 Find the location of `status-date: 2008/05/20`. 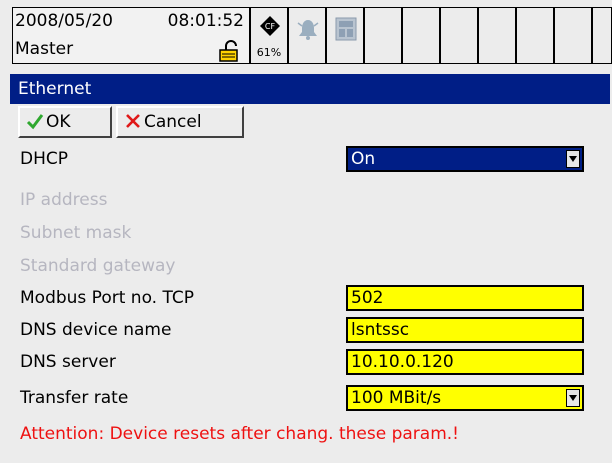

status-date: 2008/05/20 is located at coordinates (64, 21).